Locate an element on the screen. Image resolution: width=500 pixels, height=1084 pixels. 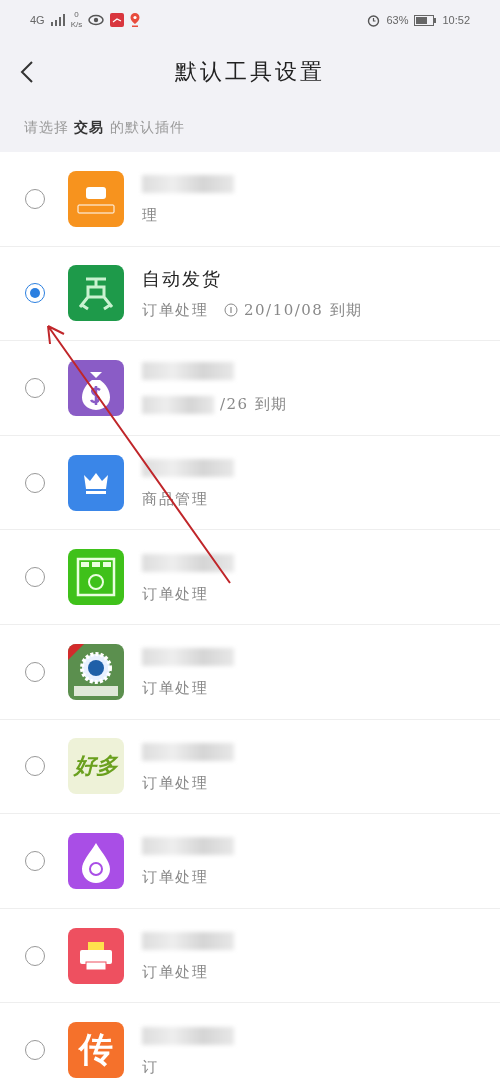
drop-app-icon is located at coordinates (96, 860).